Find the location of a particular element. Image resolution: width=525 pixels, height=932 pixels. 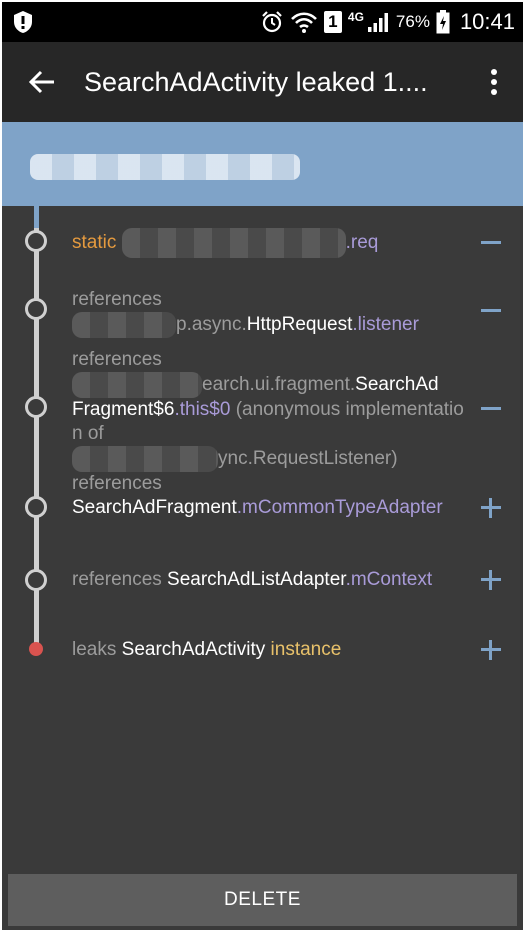

trace-row: references p.async.HttpRequest.listener is located at coordinates (269, 313).